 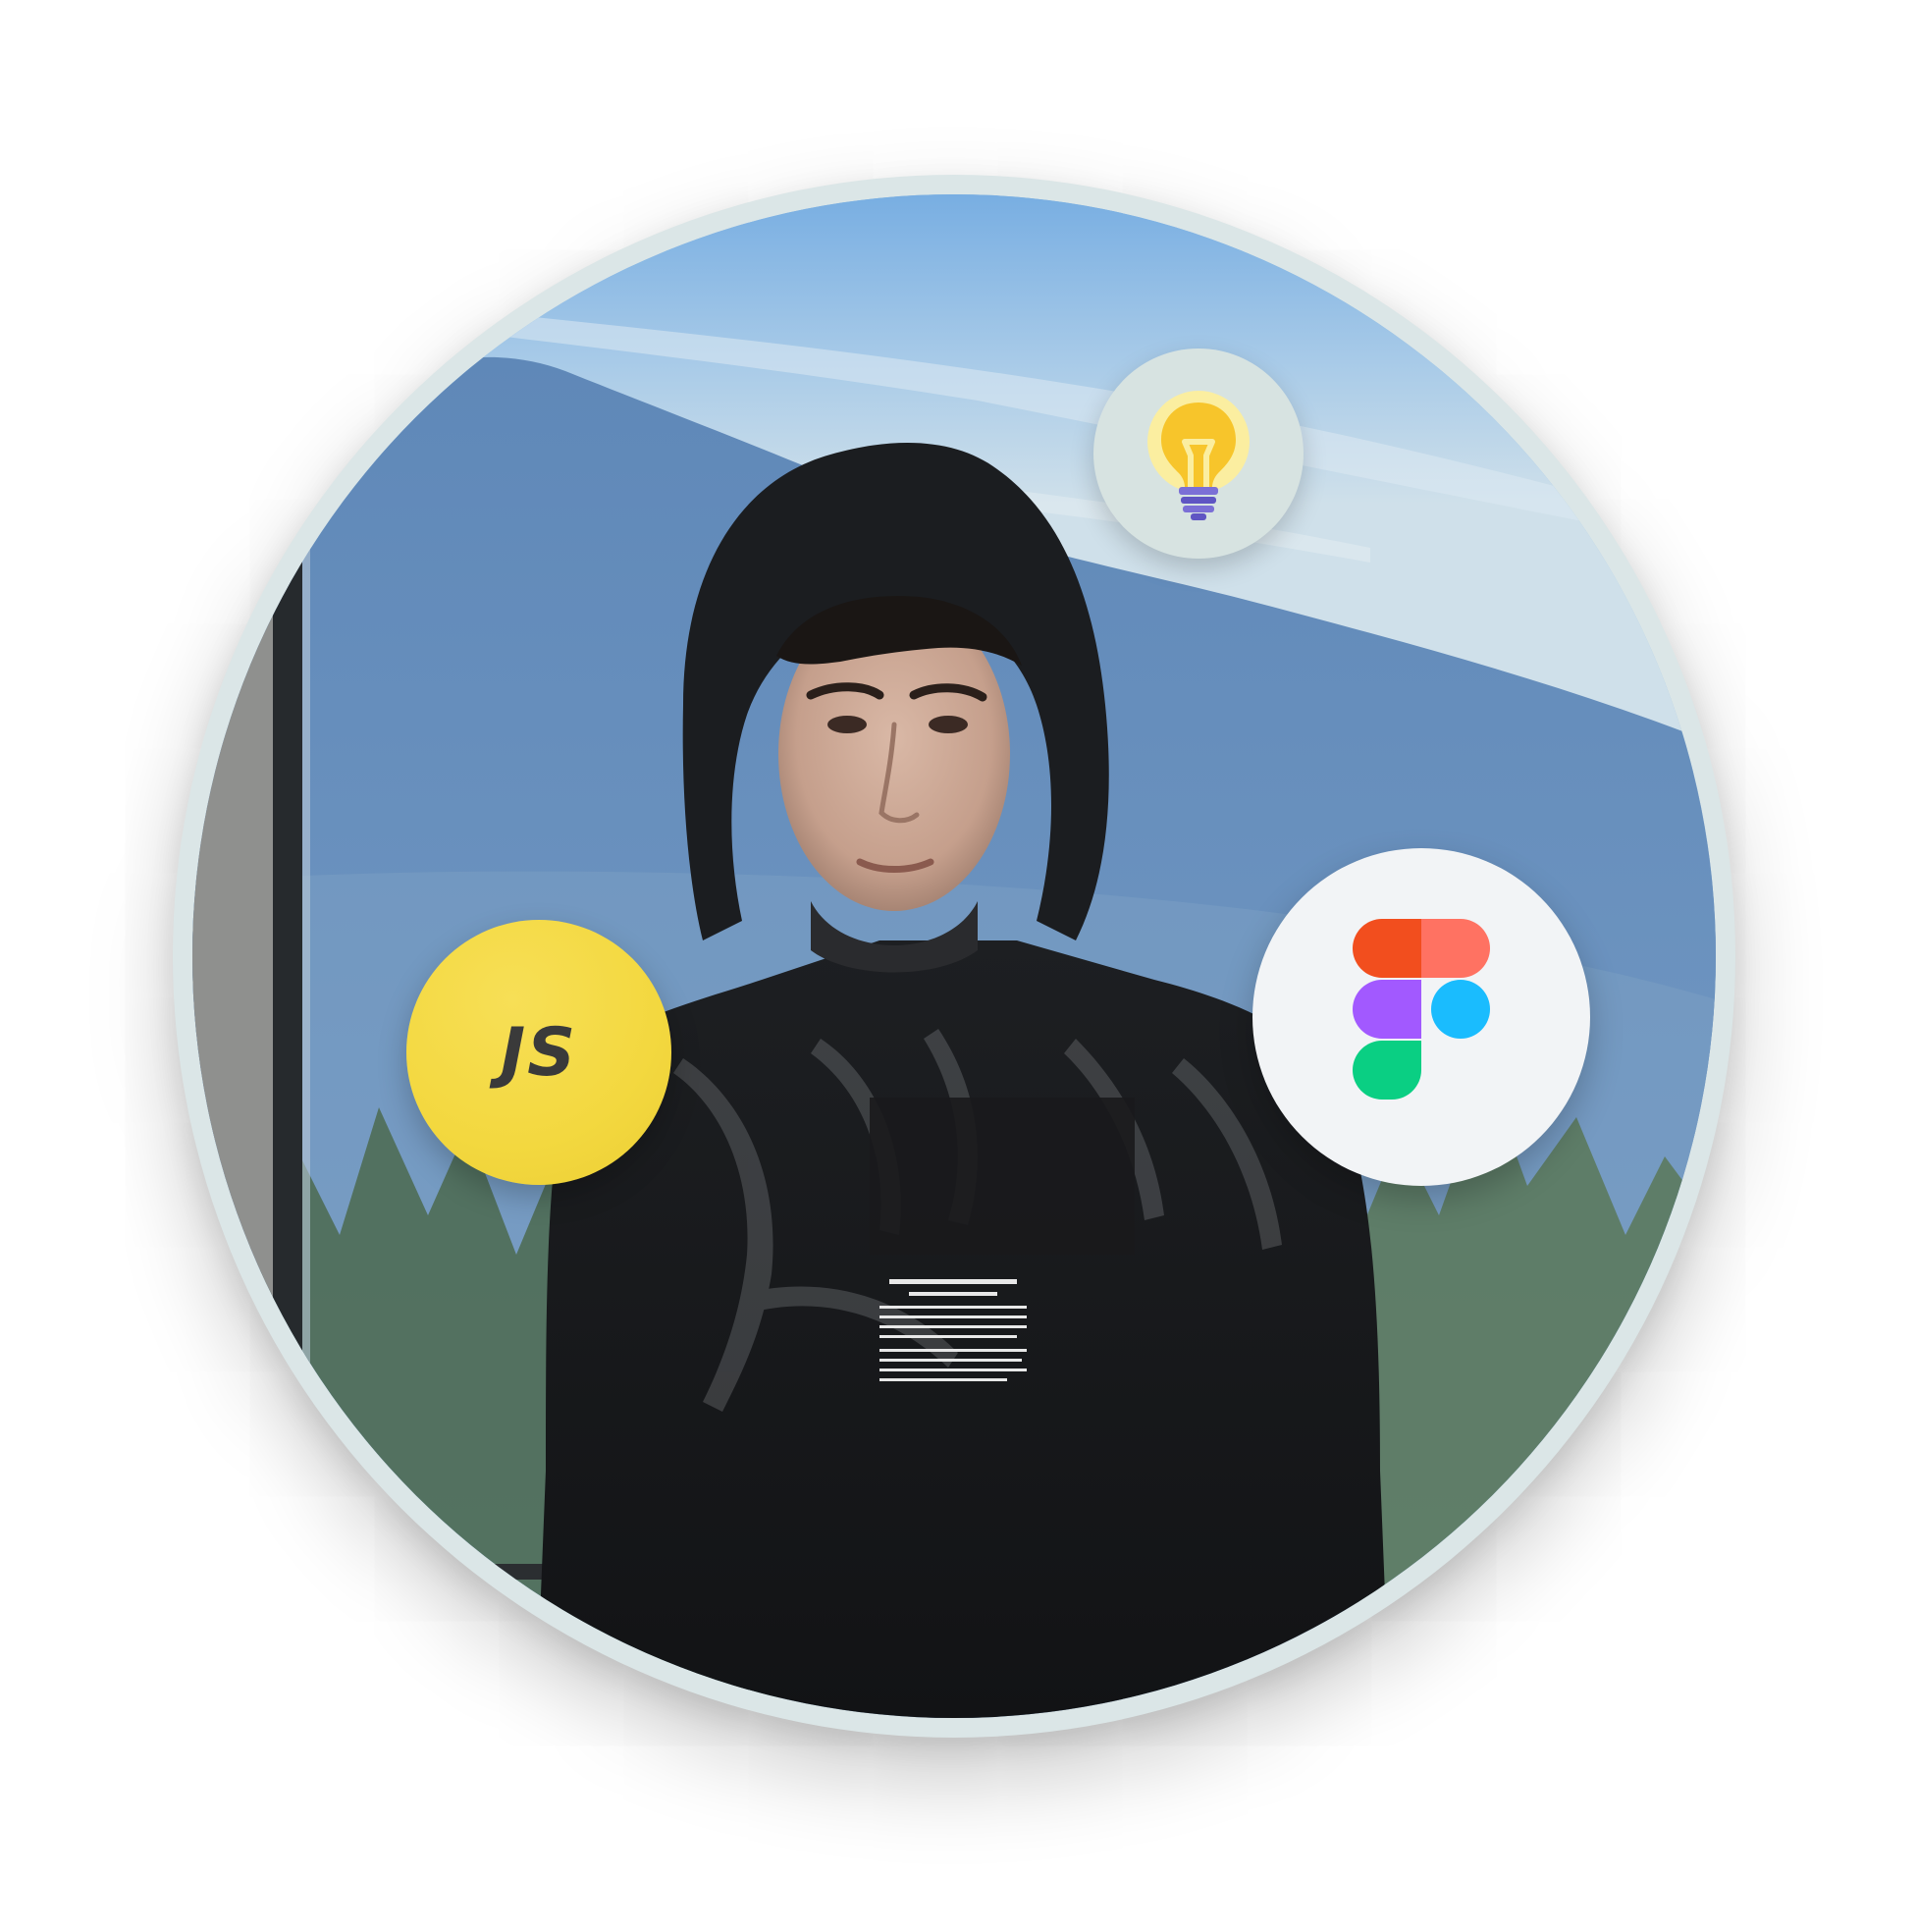 I want to click on lightbulb-icon, so click(x=1198, y=455).